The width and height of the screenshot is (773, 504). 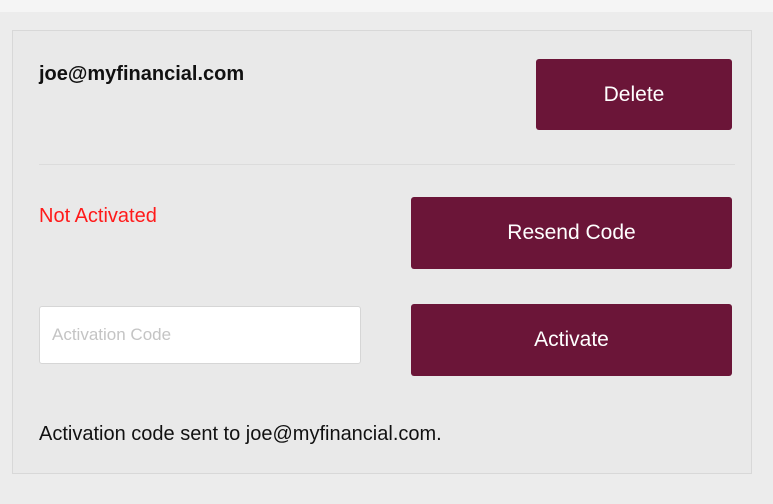 I want to click on delete-button: Delete, so click(x=634, y=94).